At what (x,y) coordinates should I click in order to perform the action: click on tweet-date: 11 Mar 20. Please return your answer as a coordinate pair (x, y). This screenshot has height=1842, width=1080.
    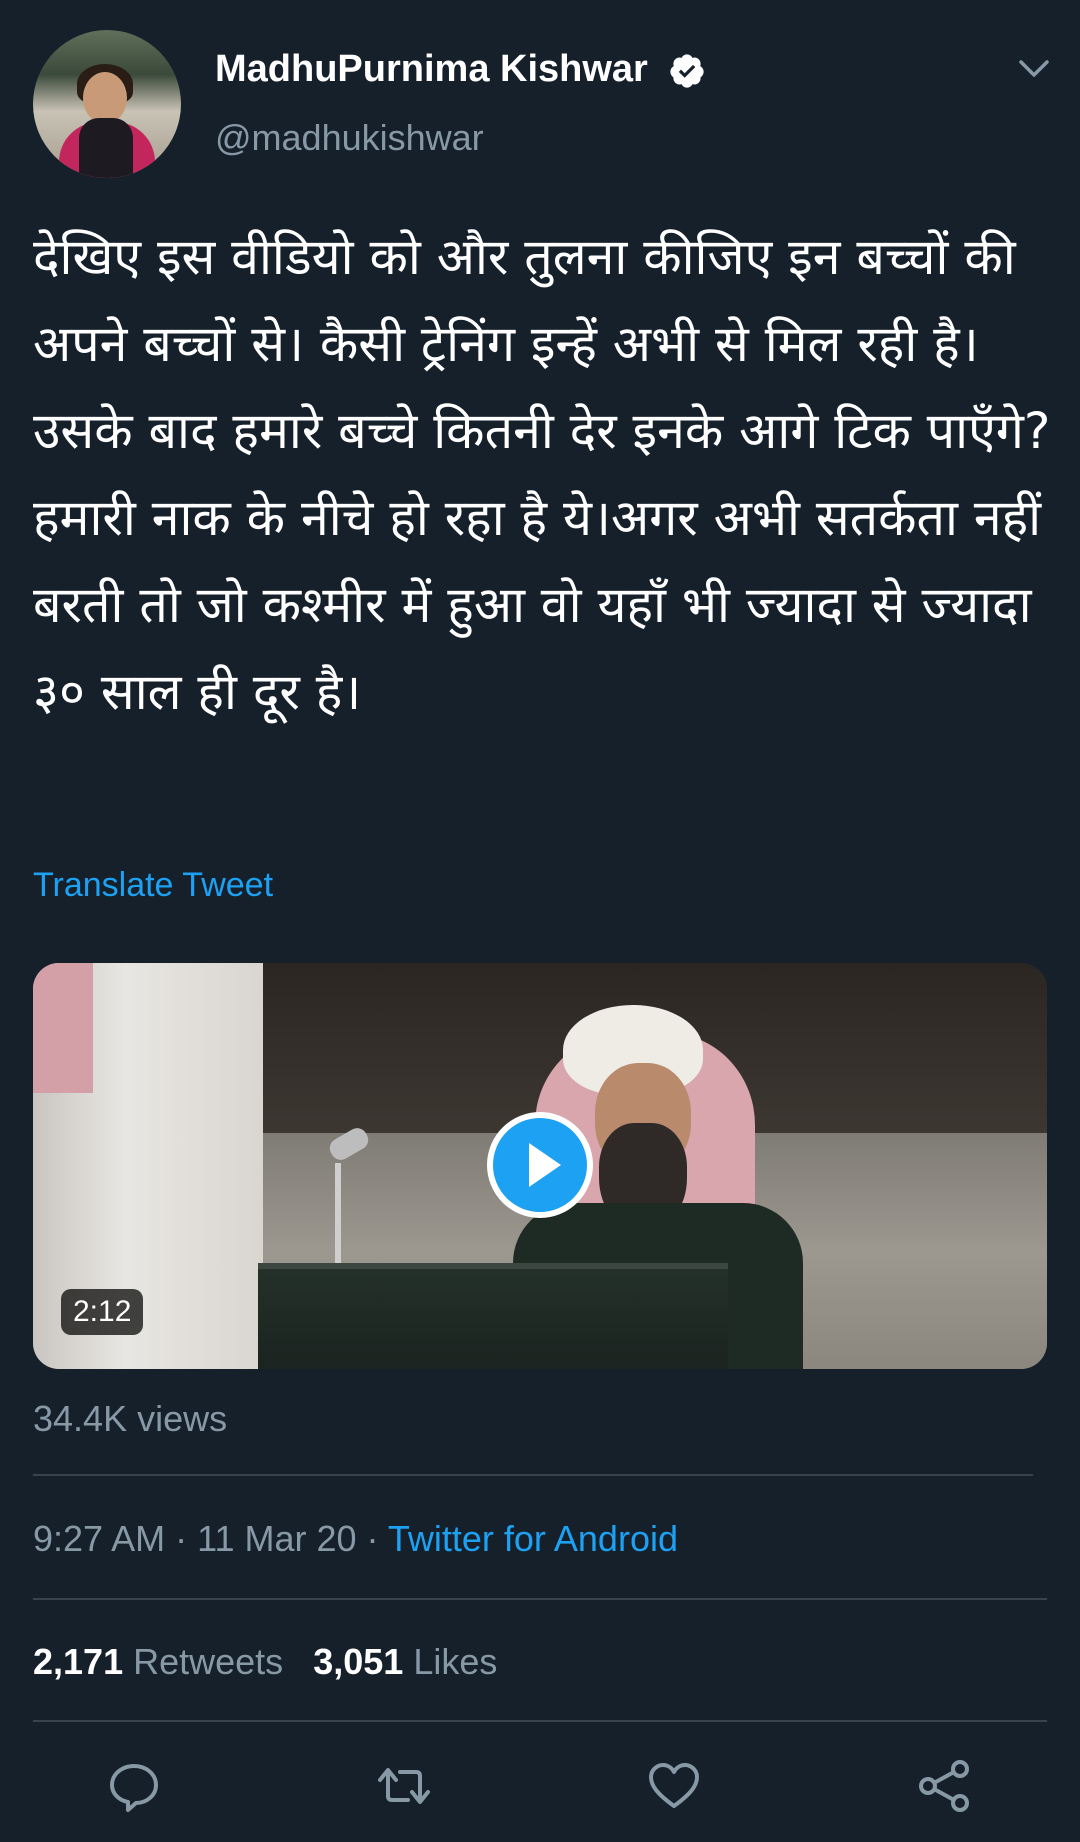
    Looking at the image, I should click on (277, 1538).